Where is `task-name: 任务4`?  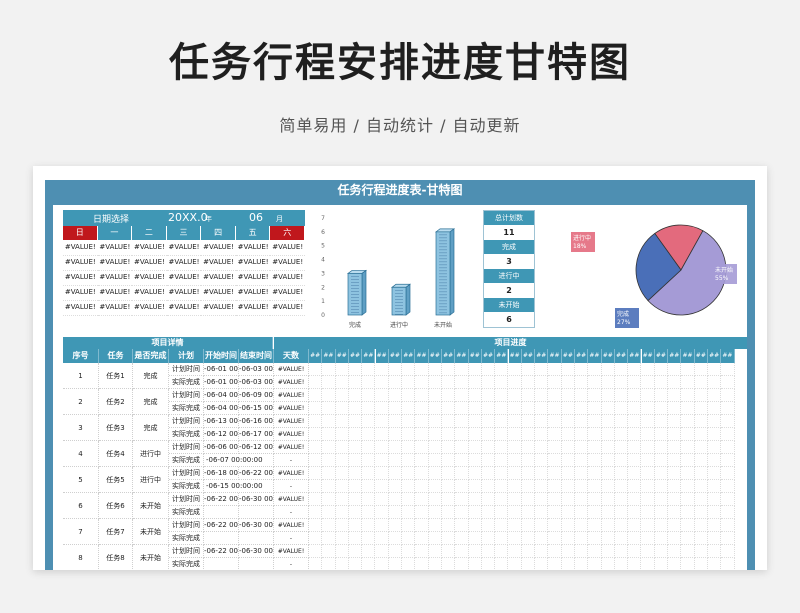 task-name: 任务4 is located at coordinates (116, 454).